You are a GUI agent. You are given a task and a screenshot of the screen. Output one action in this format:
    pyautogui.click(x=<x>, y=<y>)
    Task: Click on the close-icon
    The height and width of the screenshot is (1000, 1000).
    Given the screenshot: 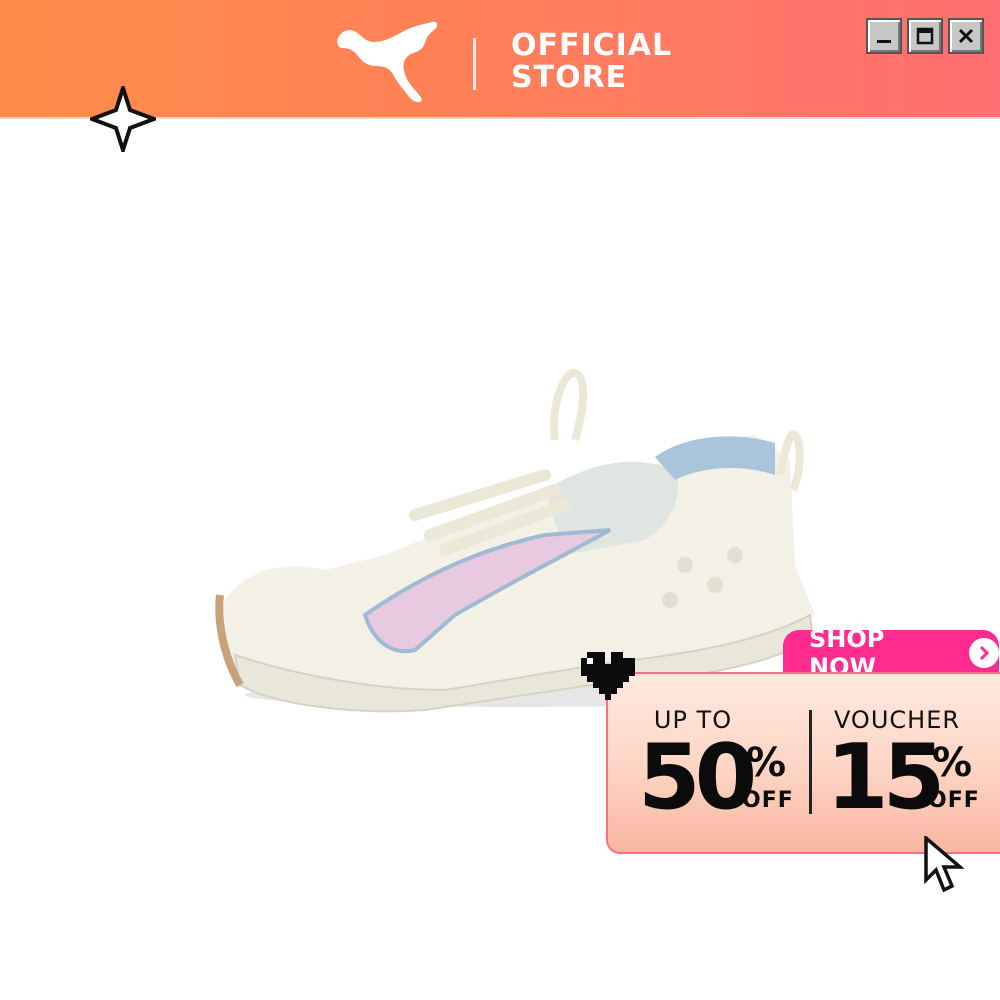 What is the action you would take?
    pyautogui.click(x=966, y=36)
    